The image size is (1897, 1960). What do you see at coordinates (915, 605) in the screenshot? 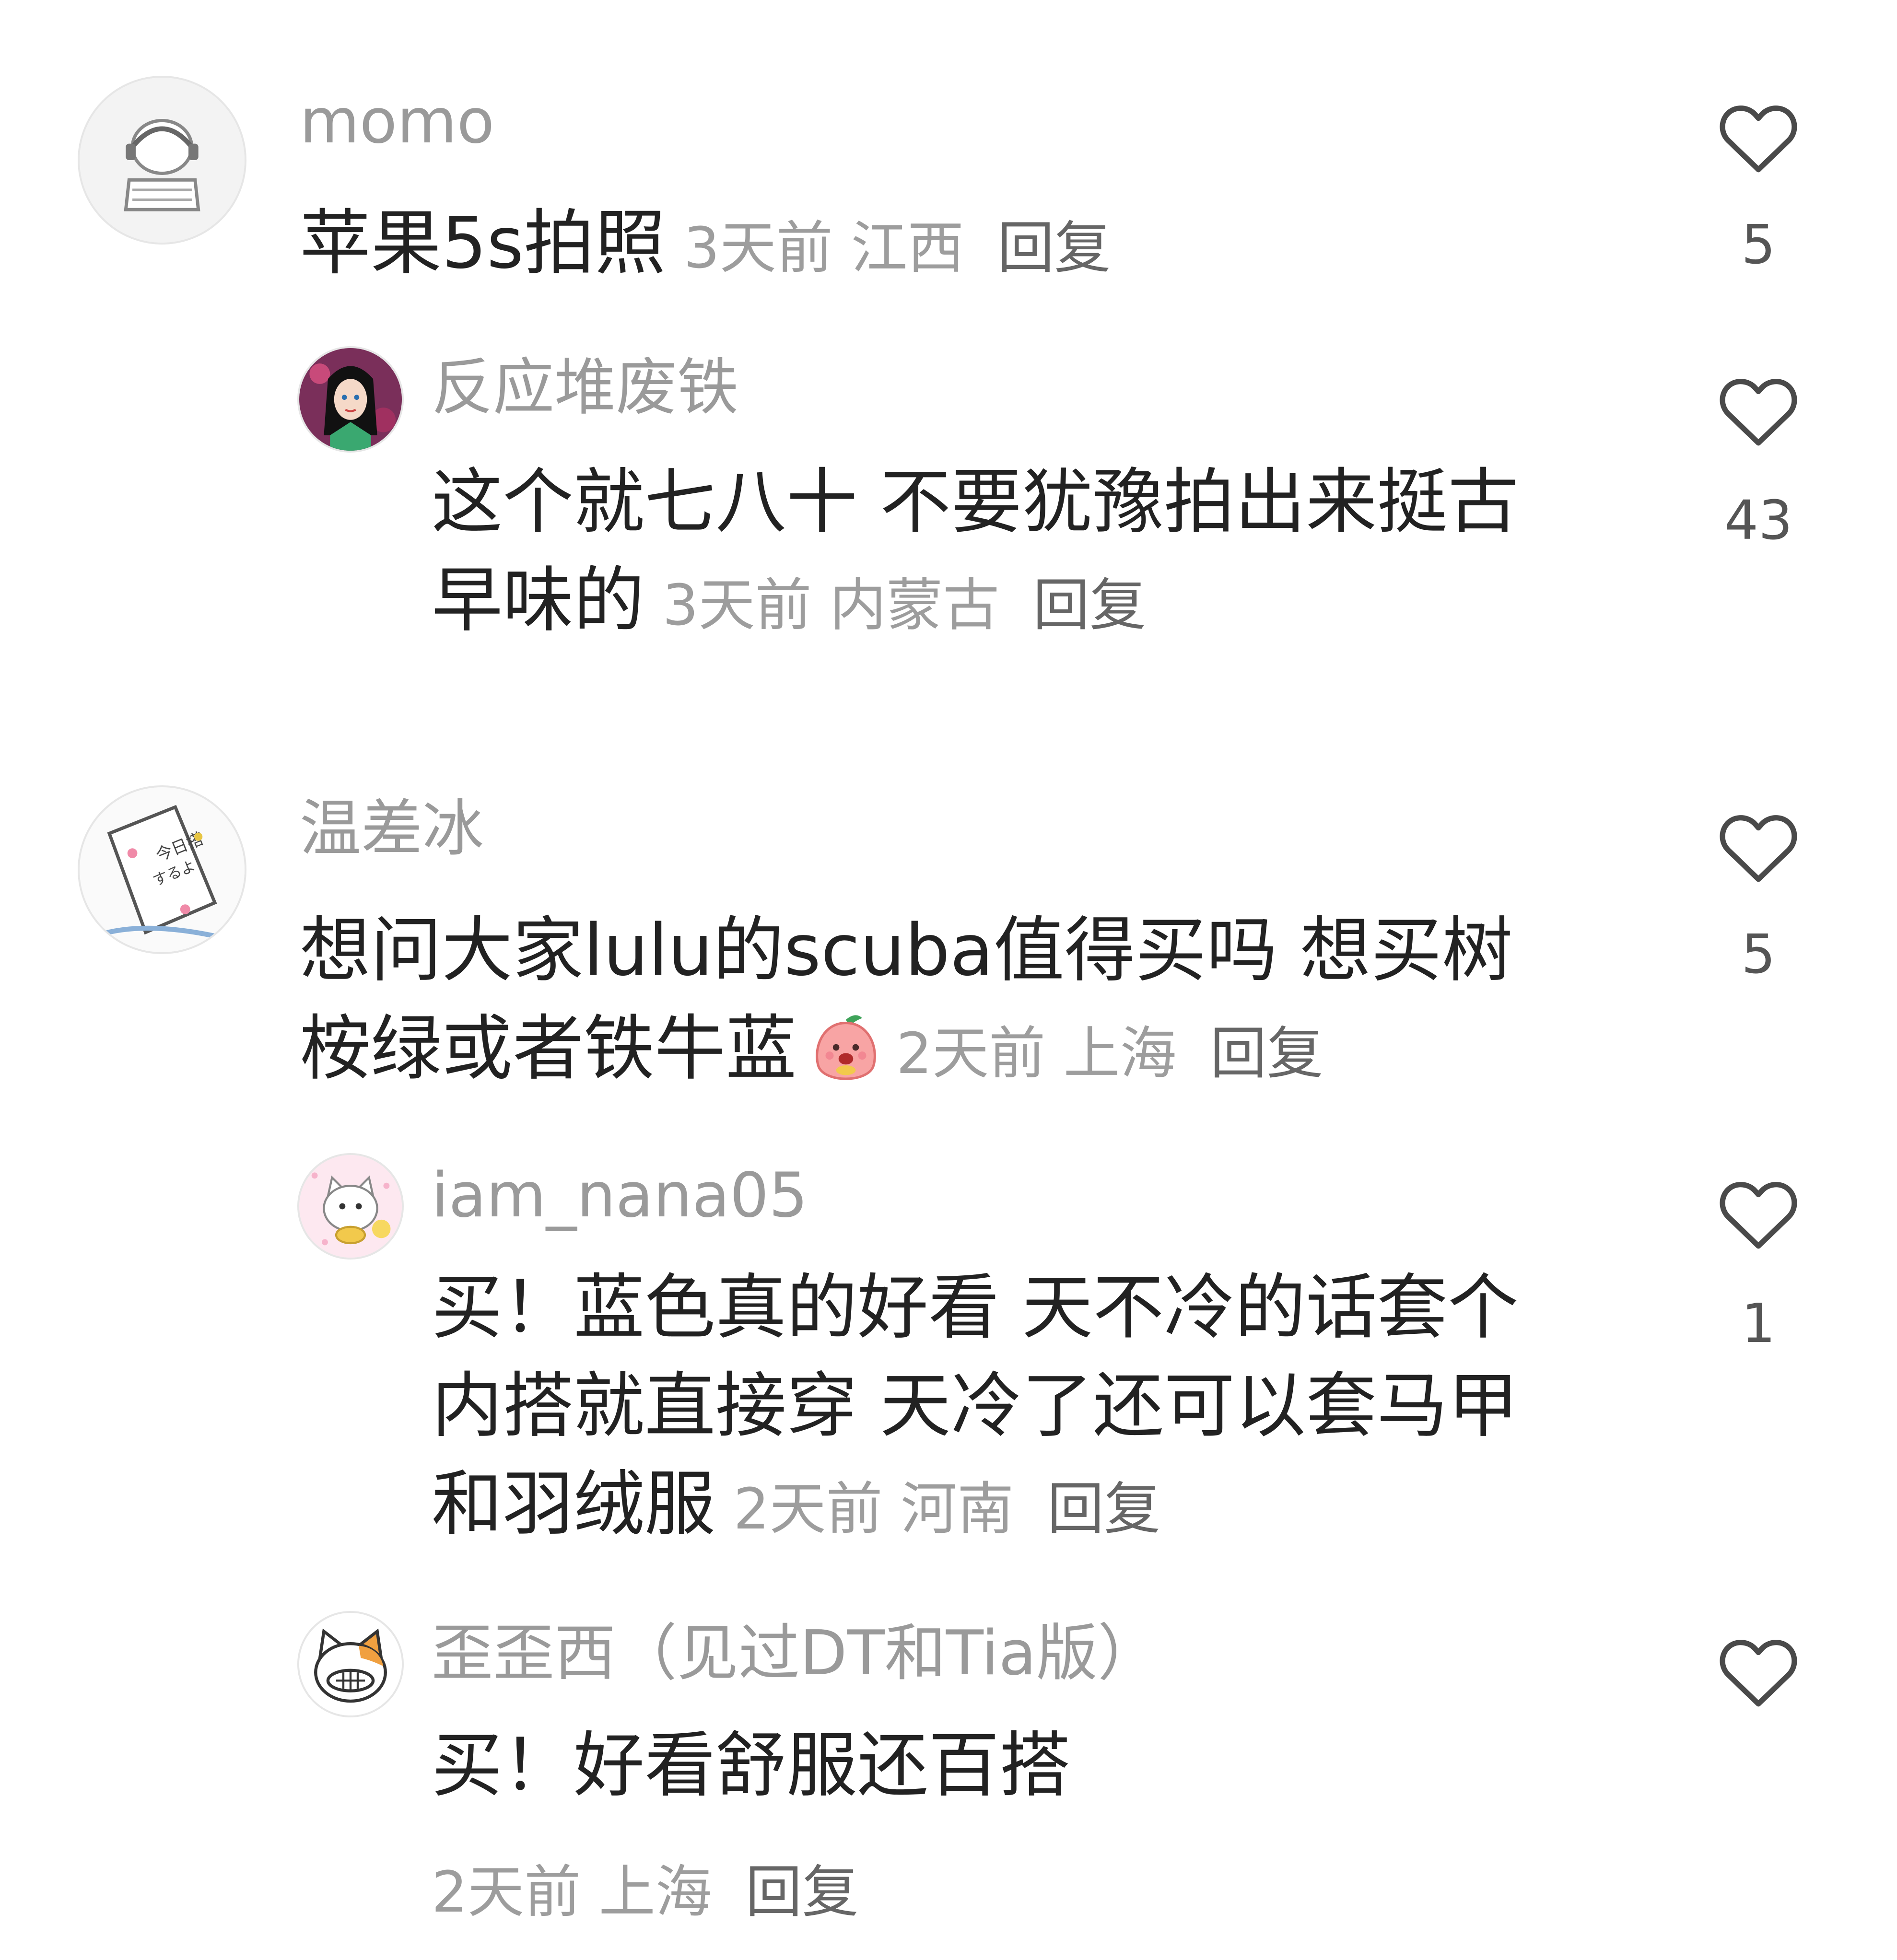
I see `reply-location: 内蒙古` at bounding box center [915, 605].